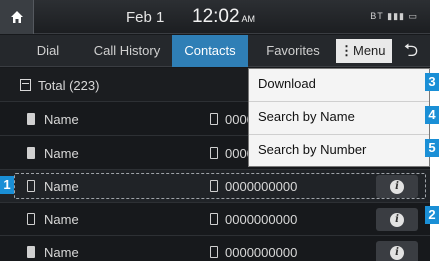  Describe the element at coordinates (394, 16) in the screenshot. I see `status-indicators: BT ▮▮▮ ▭` at that location.